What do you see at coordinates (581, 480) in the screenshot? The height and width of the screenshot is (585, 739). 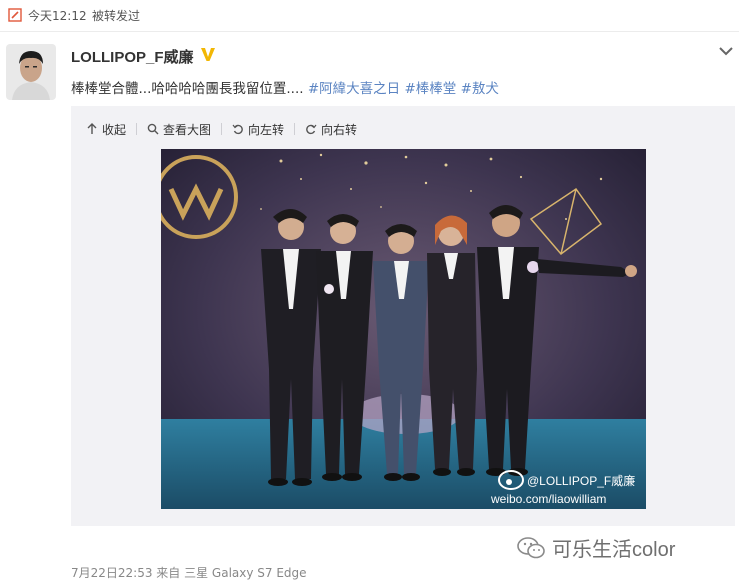 I see `photo-watermark-handle: @LOLLIPOP_F威廉` at bounding box center [581, 480].